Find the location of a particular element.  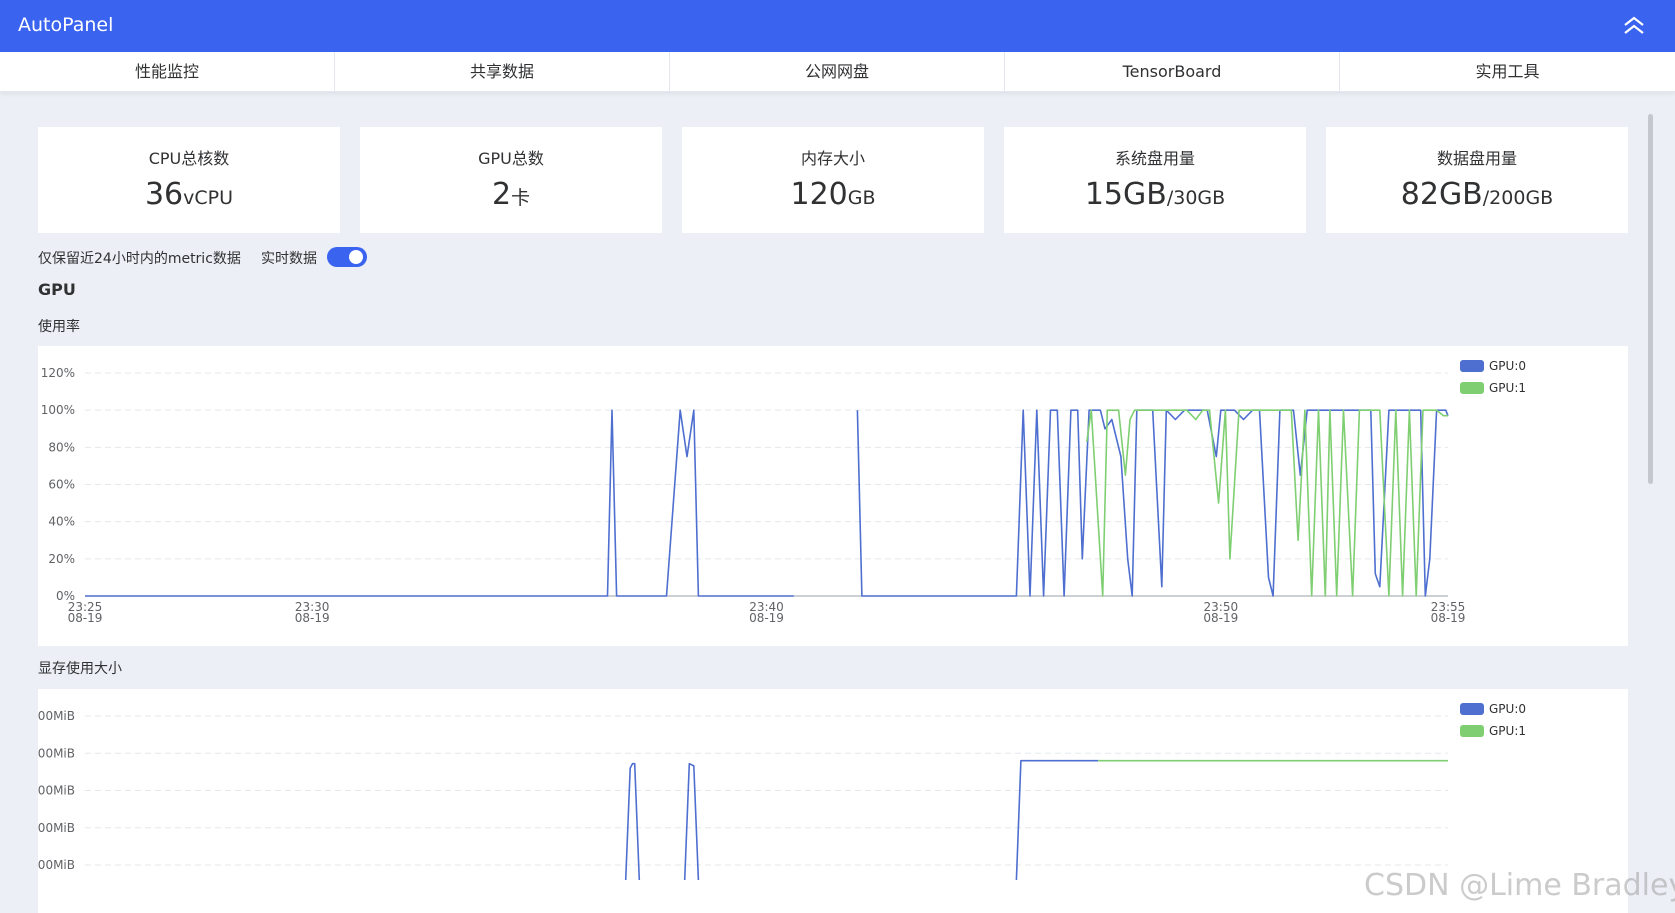

stat-unit: GB is located at coordinates (861, 198).